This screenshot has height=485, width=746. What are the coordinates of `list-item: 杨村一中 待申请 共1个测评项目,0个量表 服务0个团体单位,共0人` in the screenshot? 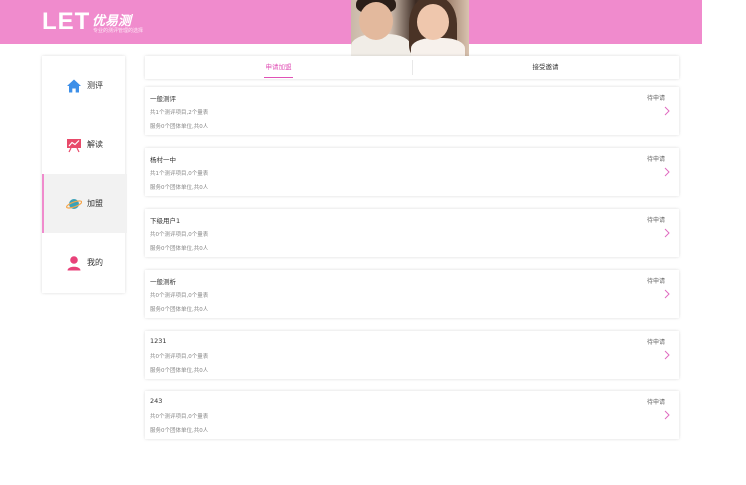 It's located at (412, 172).